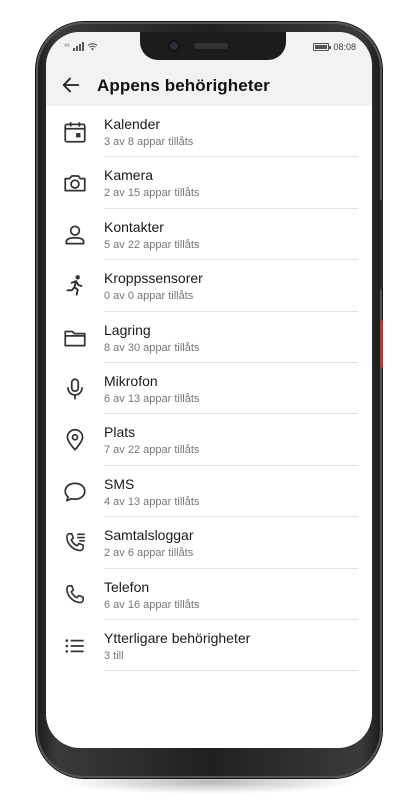  What do you see at coordinates (119, 483) in the screenshot?
I see `permission-label: SMS` at bounding box center [119, 483].